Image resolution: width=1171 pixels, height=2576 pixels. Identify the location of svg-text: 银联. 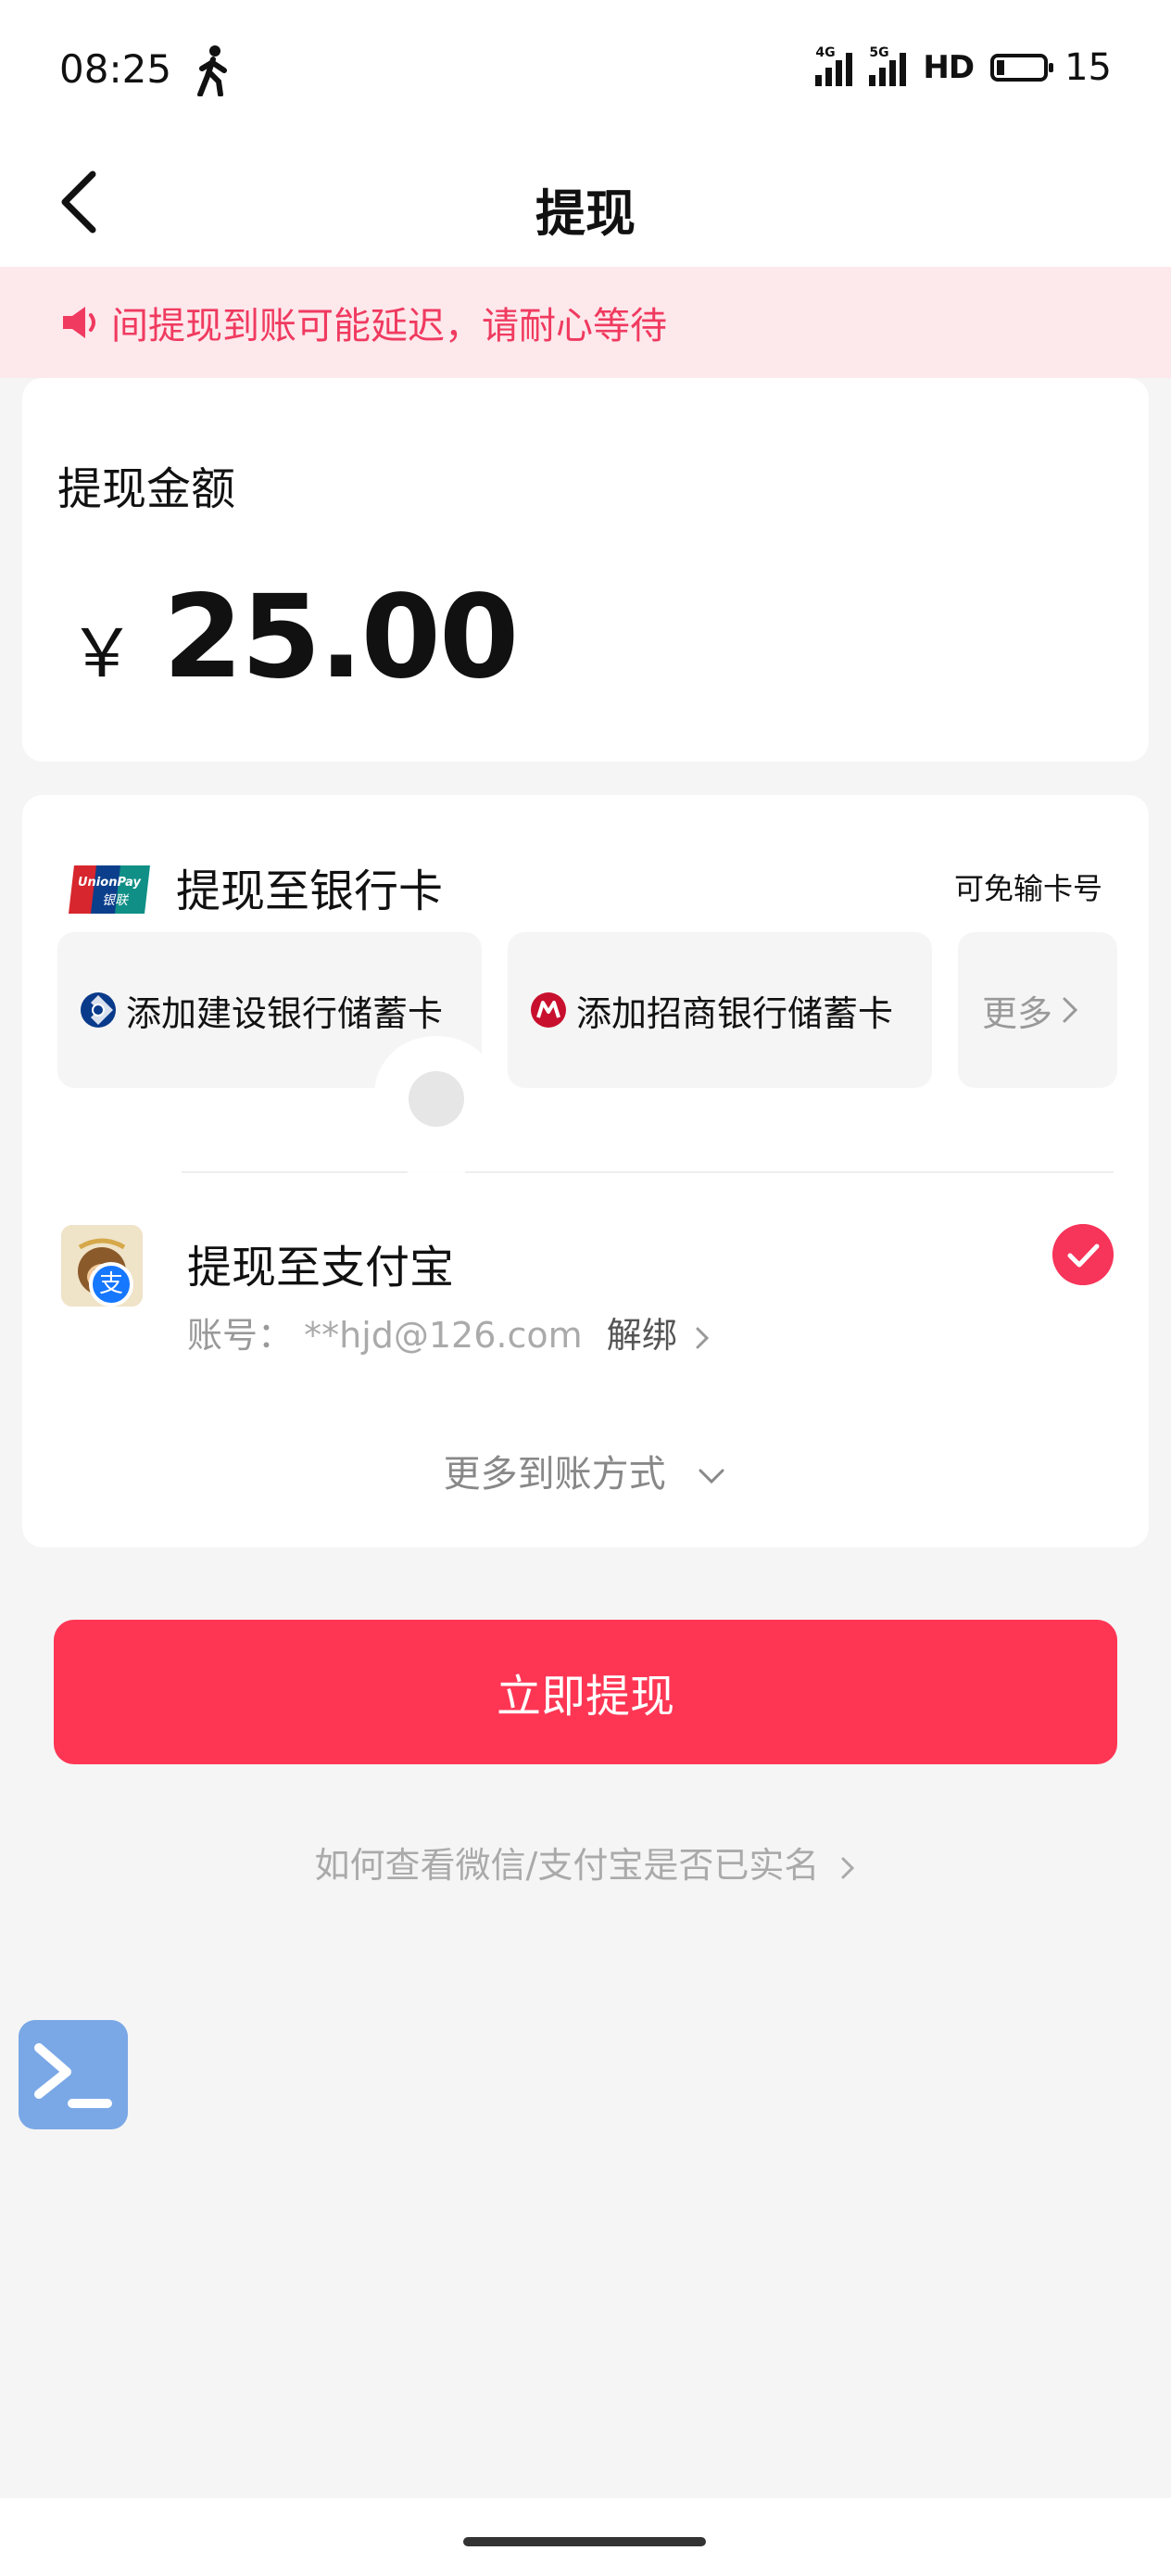
(116, 900).